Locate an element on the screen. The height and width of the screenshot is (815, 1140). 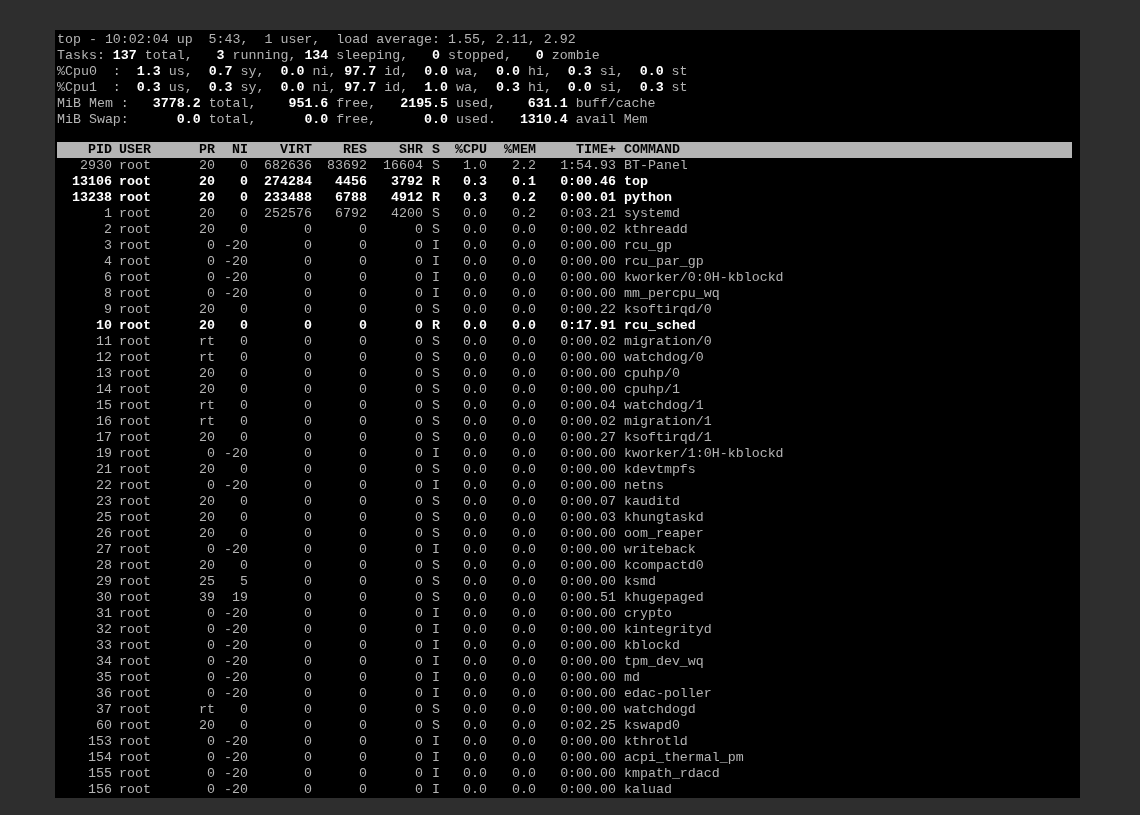
summary-line: %Cpu1 : 0.3 us, 0.3 sy, 0.0 ni, 97.7 id, 1.0 wa, 0.3 hi, 0.0 si, 0.3 st is located at coordinates (372, 88).